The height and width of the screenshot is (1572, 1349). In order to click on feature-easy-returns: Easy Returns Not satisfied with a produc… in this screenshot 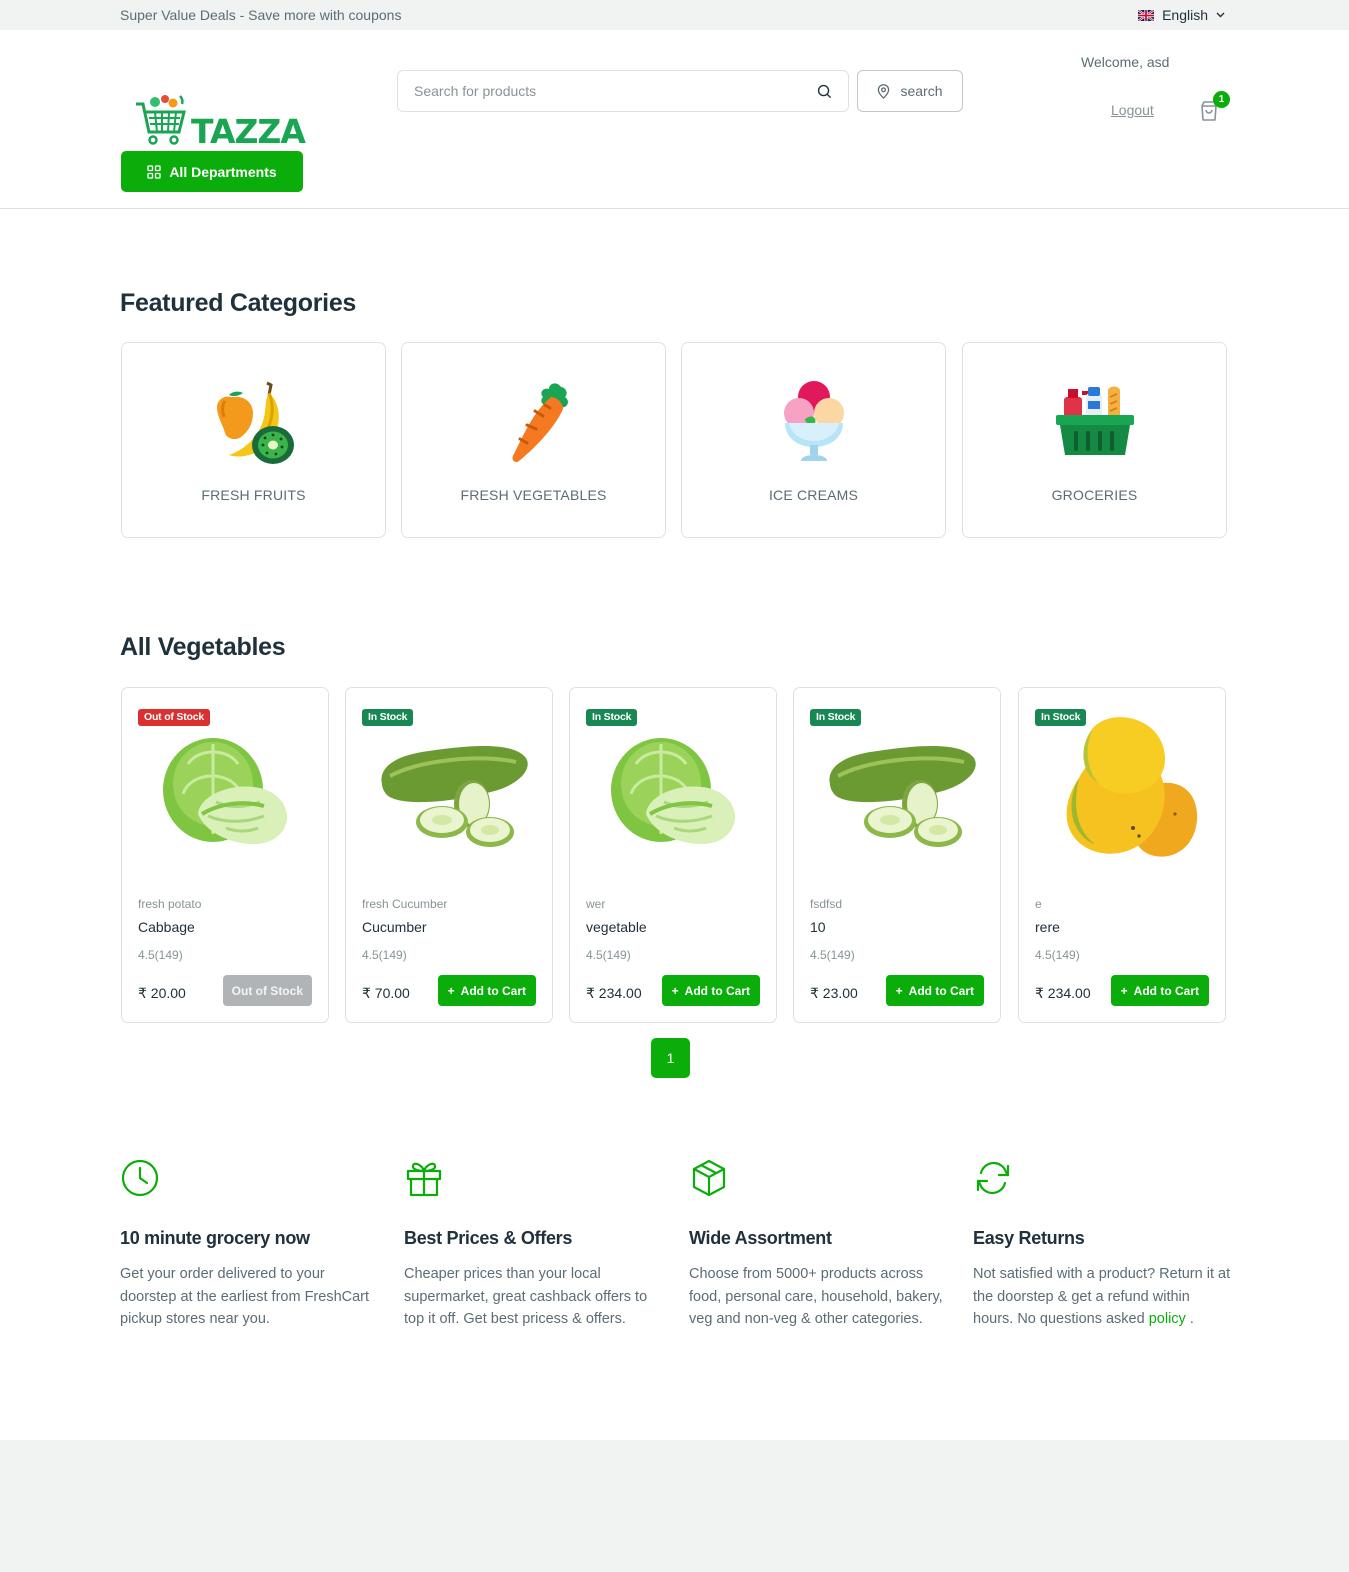, I will do `click(1103, 1244)`.